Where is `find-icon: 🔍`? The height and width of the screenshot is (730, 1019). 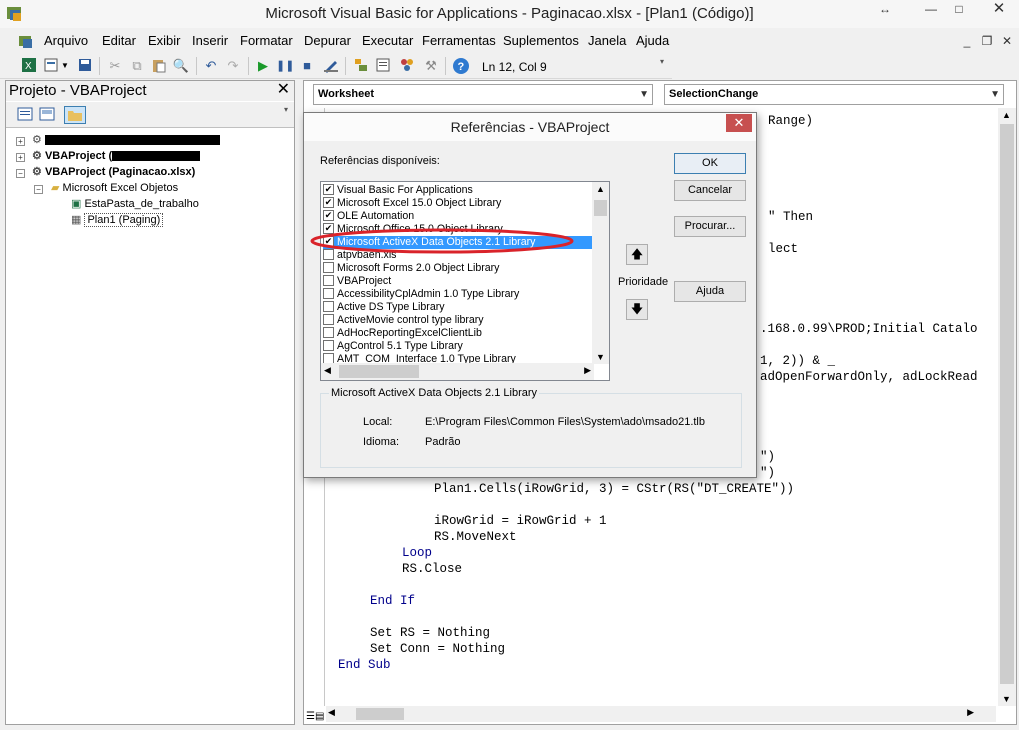 find-icon: 🔍 is located at coordinates (181, 66).